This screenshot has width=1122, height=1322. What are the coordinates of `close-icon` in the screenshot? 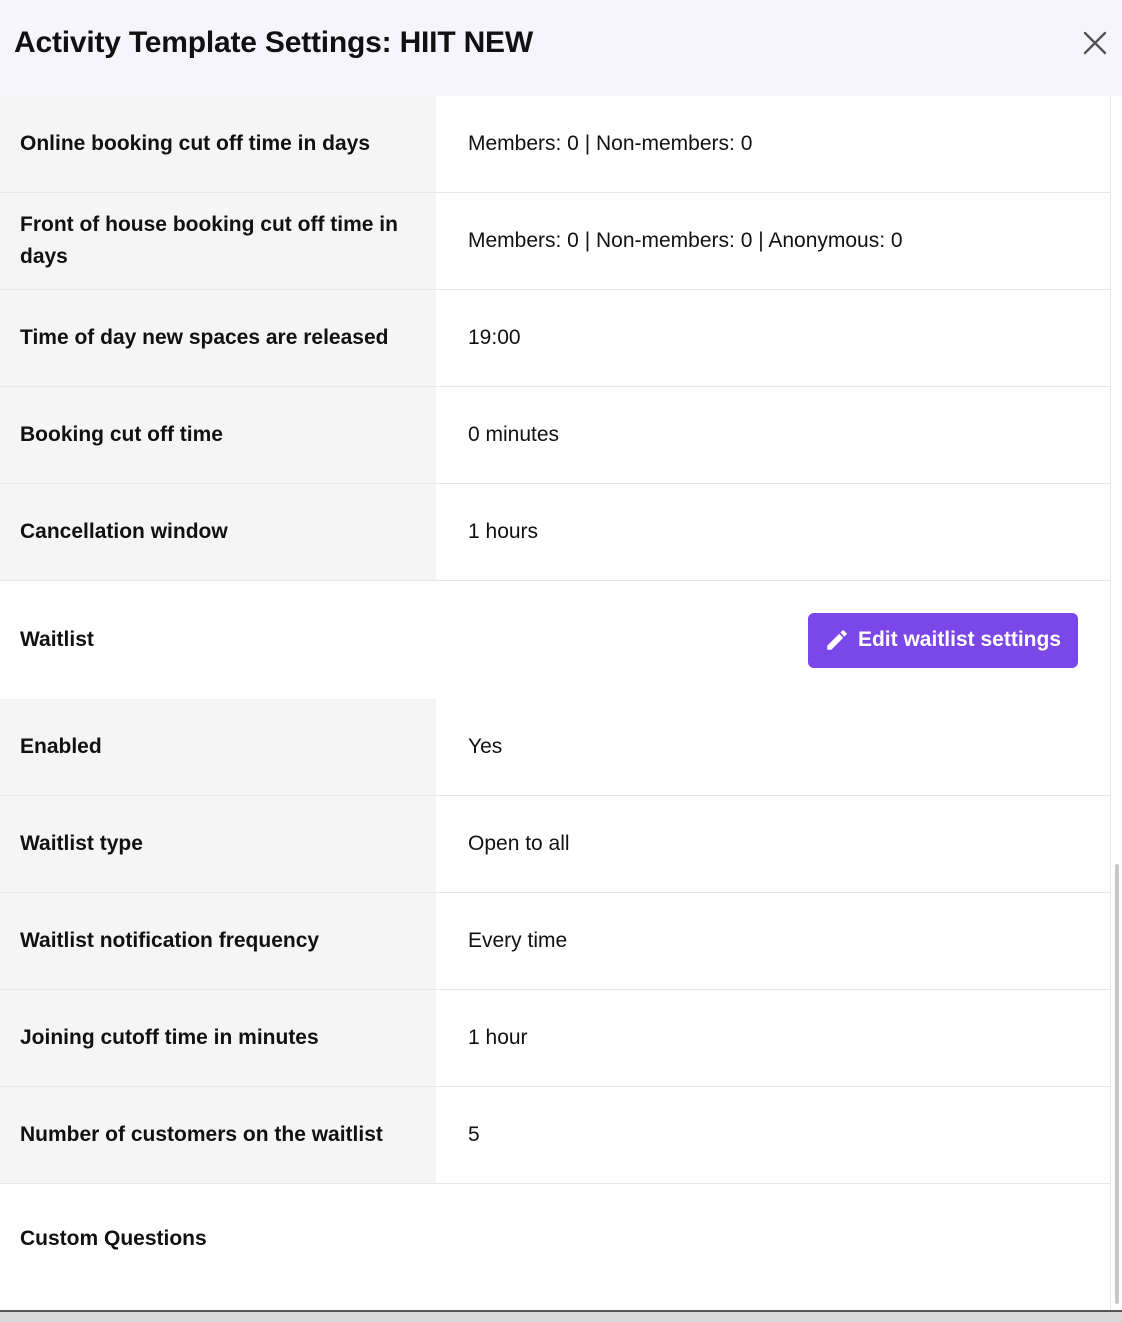 It's located at (1095, 43).